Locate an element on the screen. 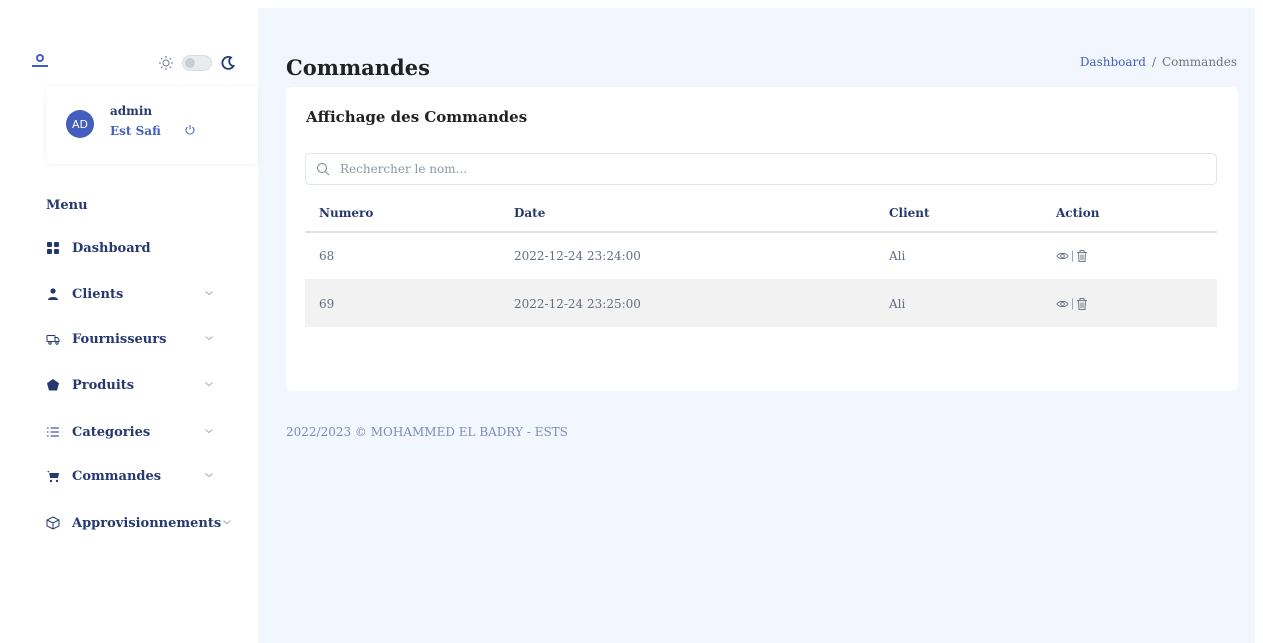 The image size is (1263, 643). sidebar-item-fournisseurs: Fournisseurs is located at coordinates (136, 339).